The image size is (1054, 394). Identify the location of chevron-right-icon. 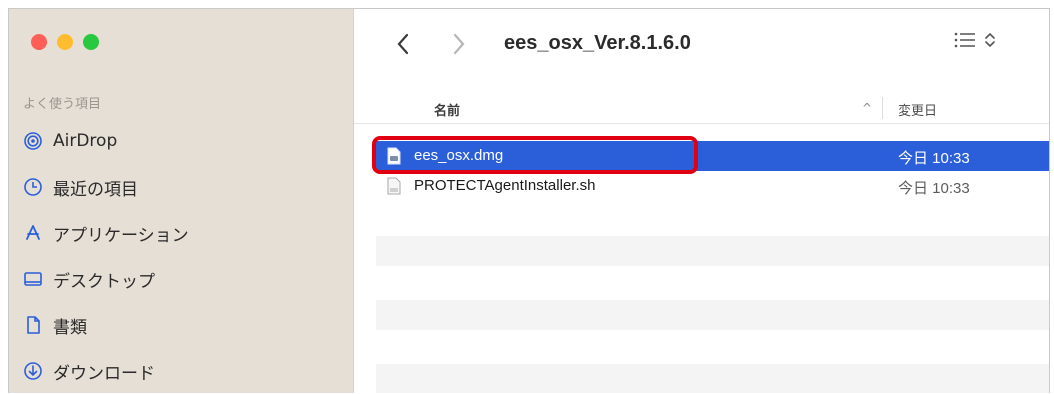
(459, 44).